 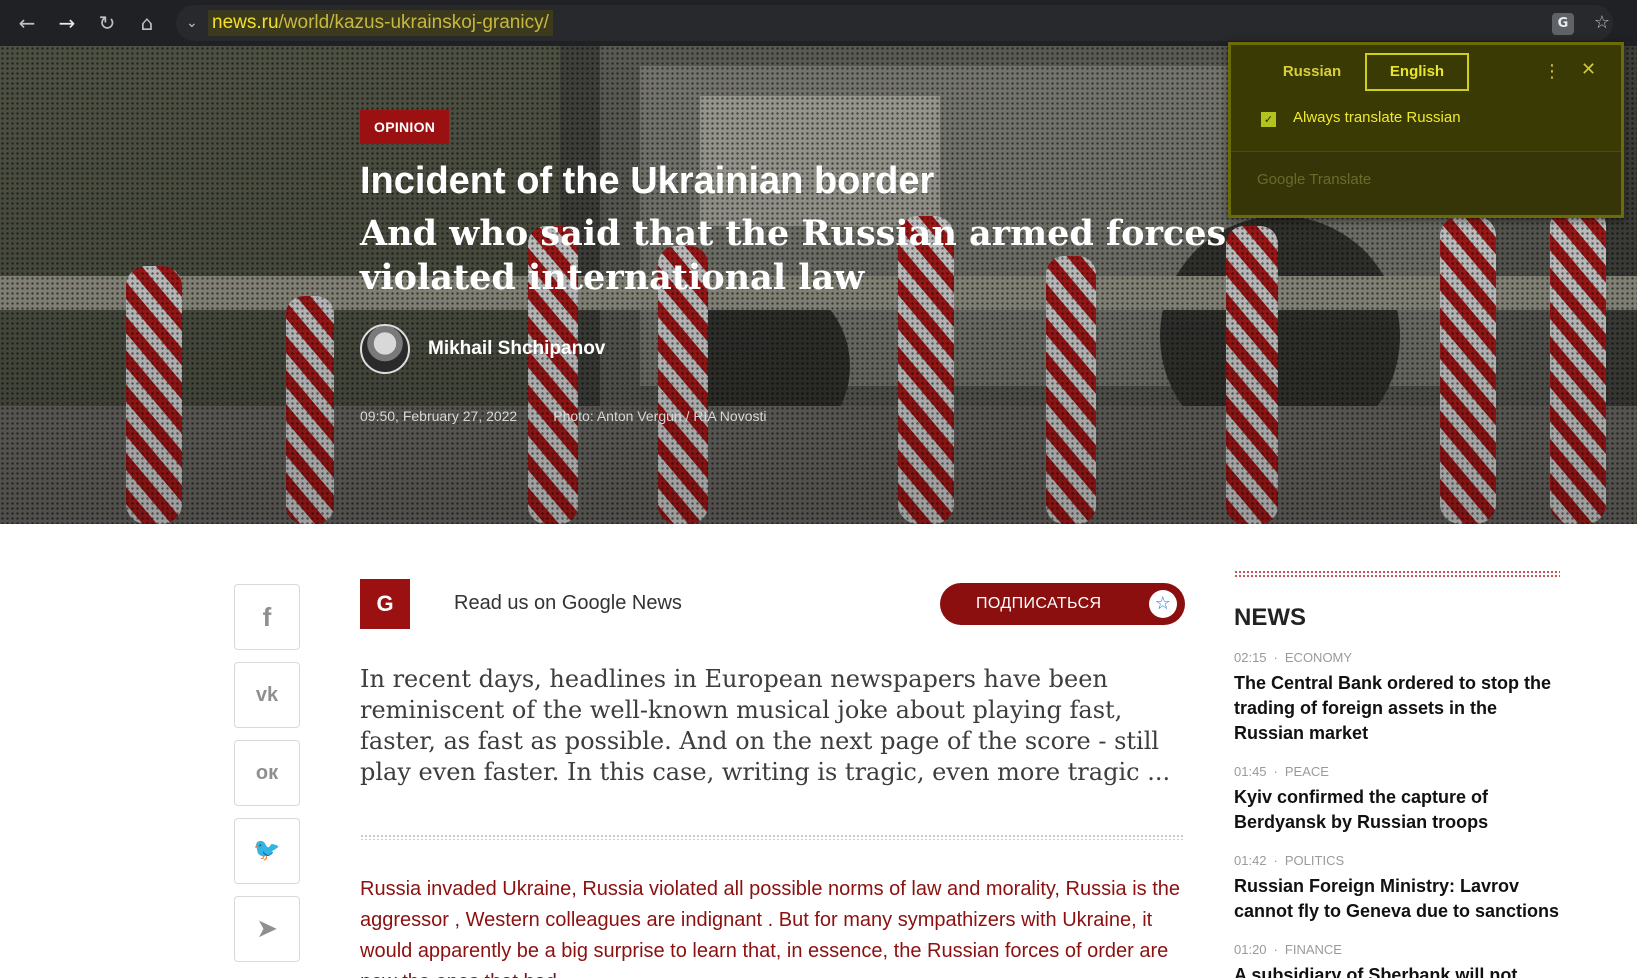 What do you see at coordinates (1314, 179) in the screenshot?
I see `google-translate-brand: Google Translate` at bounding box center [1314, 179].